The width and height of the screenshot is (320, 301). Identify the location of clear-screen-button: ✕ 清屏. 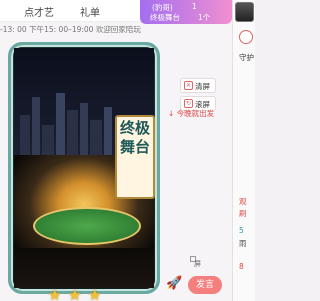
(198, 85).